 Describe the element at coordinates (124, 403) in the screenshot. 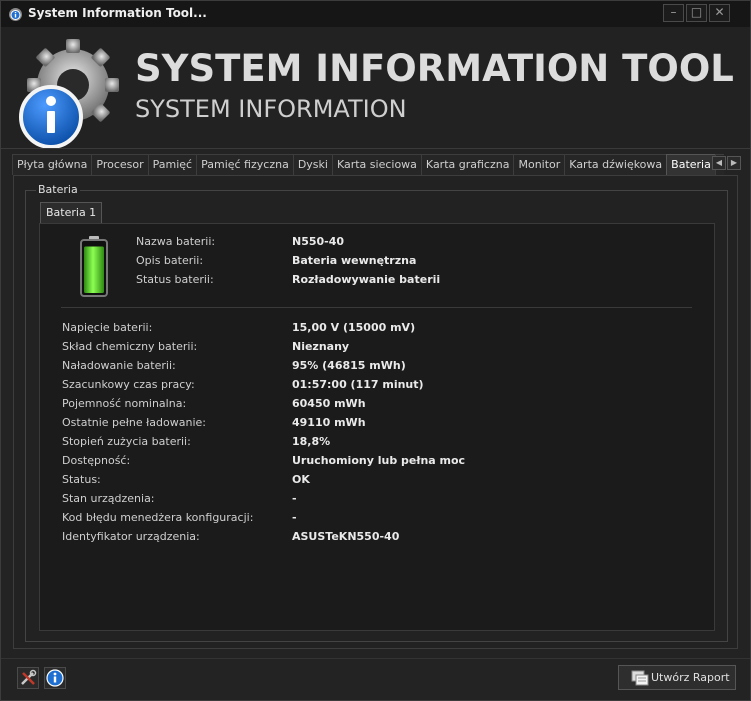

I see `battery-detail-label: Pojemność nominalna:` at that location.